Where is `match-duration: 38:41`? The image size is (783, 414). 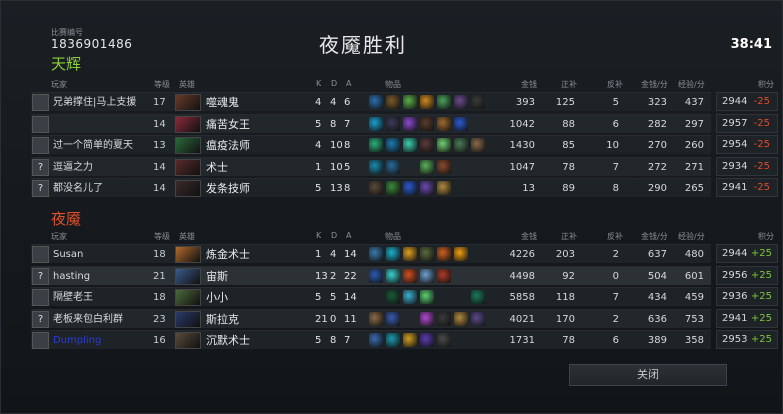 match-duration: 38:41 is located at coordinates (751, 44).